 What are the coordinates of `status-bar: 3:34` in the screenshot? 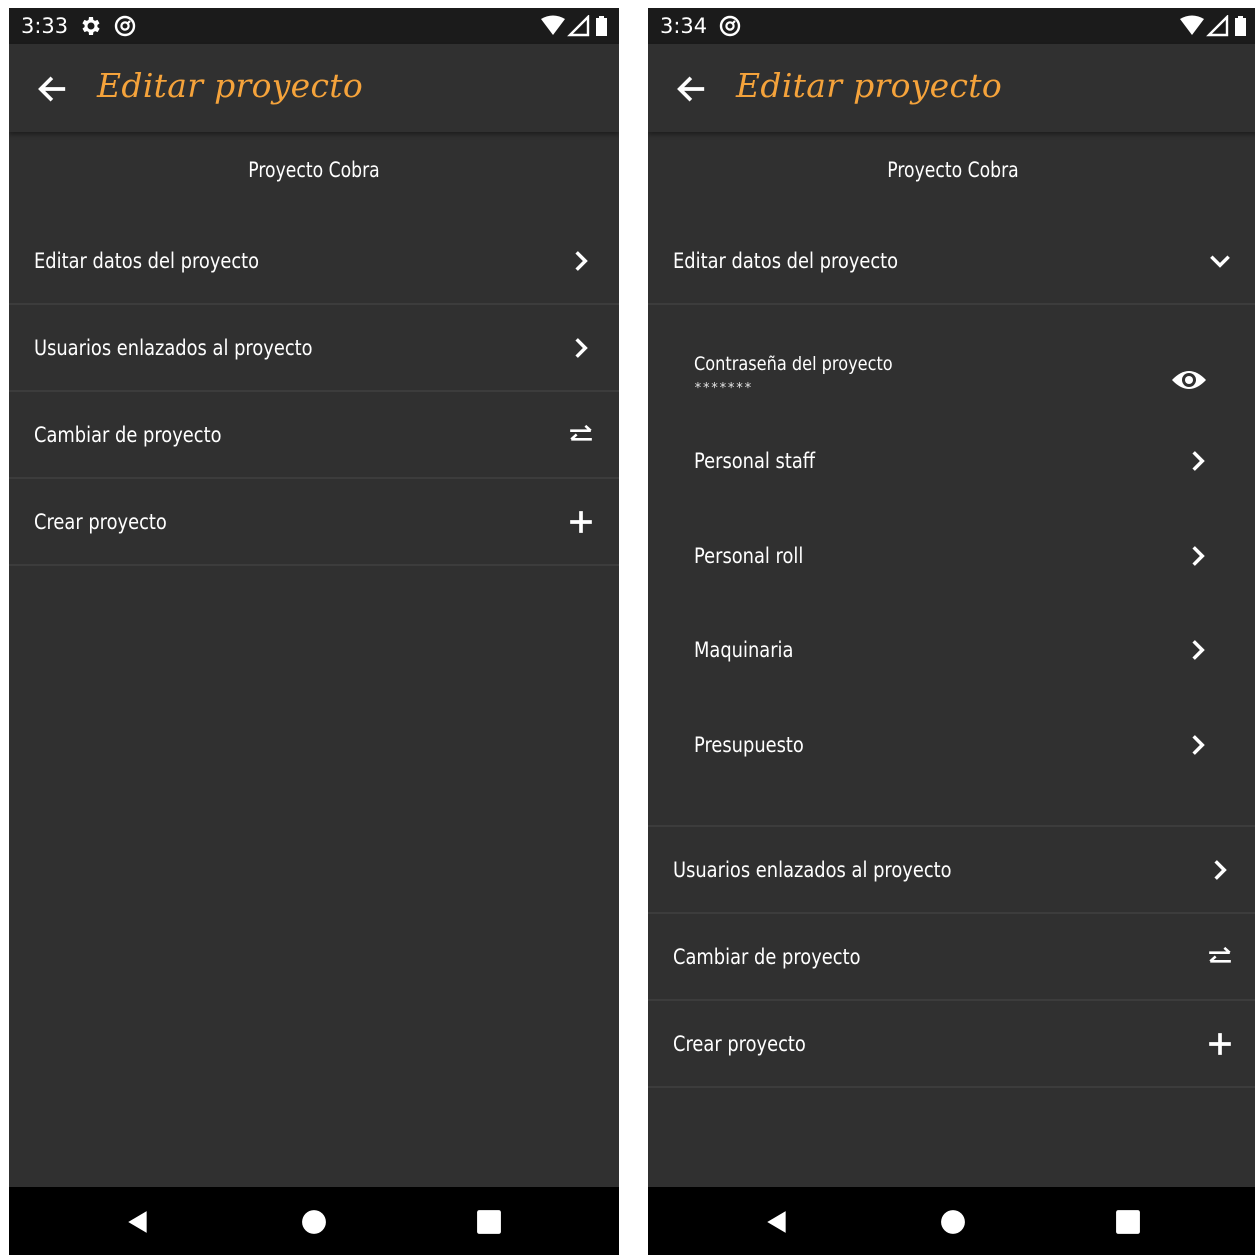 It's located at (951, 26).